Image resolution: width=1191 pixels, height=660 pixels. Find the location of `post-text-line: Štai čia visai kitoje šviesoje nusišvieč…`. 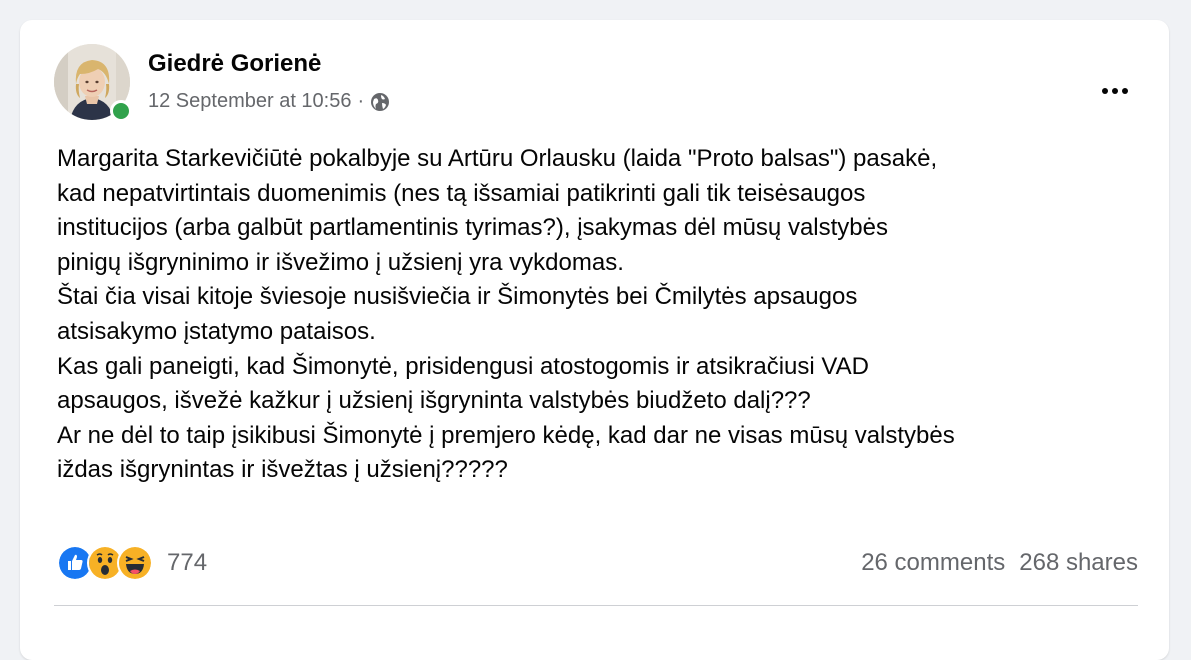

post-text-line: Štai čia visai kitoje šviesoje nusišvieč… is located at coordinates (457, 297).